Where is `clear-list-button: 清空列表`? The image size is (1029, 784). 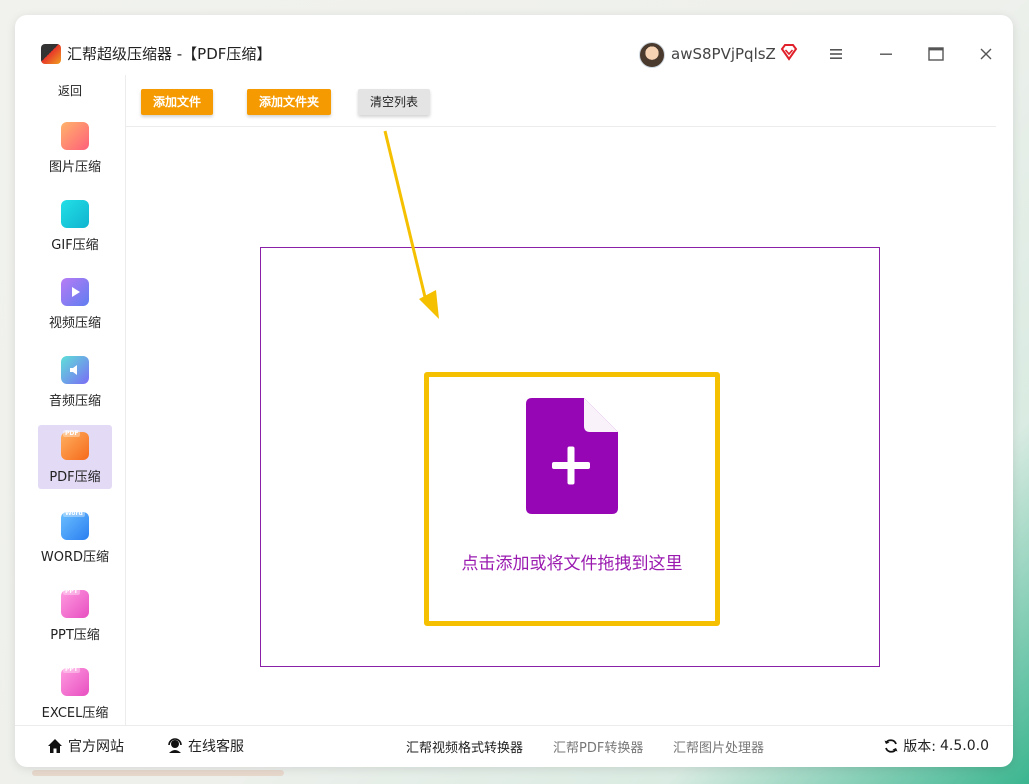
clear-list-button: 清空列表 is located at coordinates (394, 102).